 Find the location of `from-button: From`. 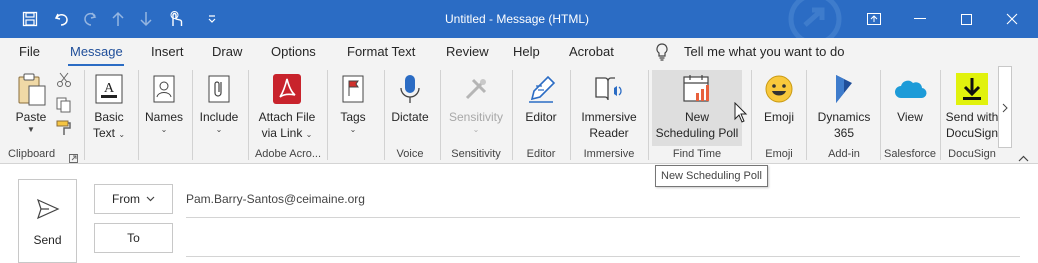

from-button: From is located at coordinates (133, 199).